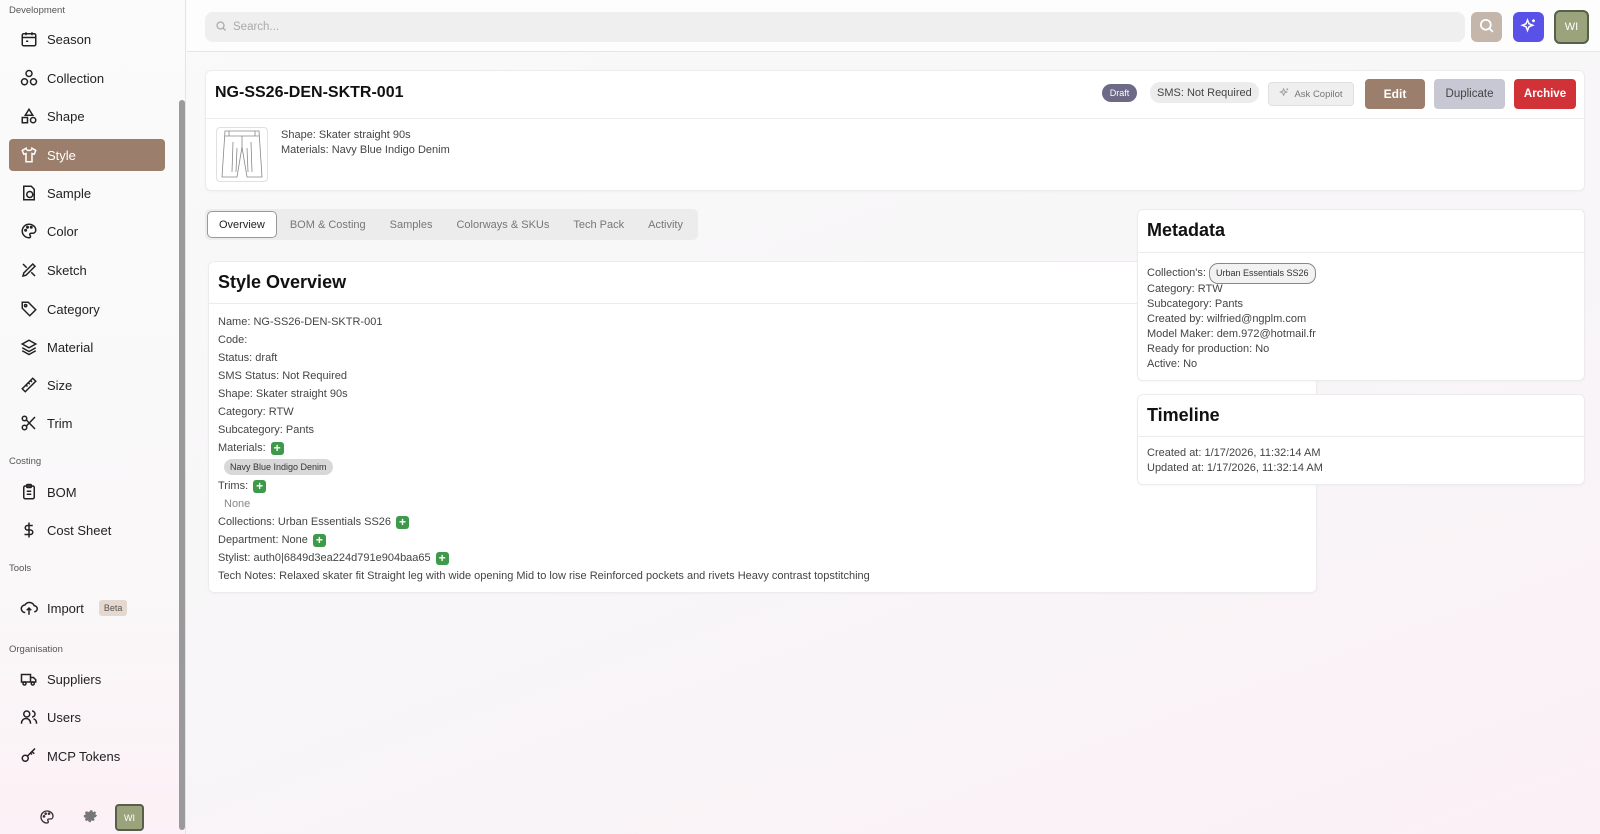  Describe the element at coordinates (1172, 364) in the screenshot. I see `meta-active: Active: No` at that location.